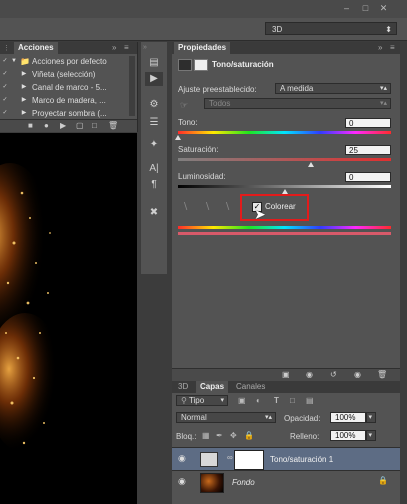 This screenshot has width=407, height=504. What do you see at coordinates (368, 150) in the screenshot?
I see `saturation-input: 25` at bounding box center [368, 150].